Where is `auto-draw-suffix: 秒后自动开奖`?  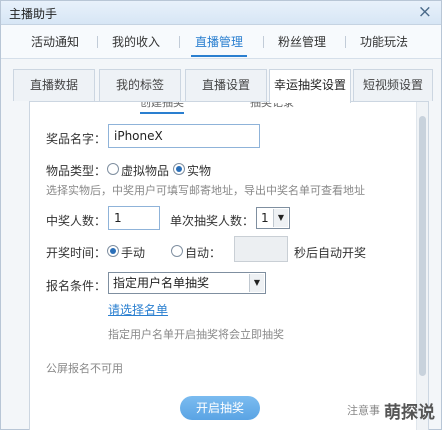 auto-draw-suffix: 秒后自动开奖 is located at coordinates (330, 253).